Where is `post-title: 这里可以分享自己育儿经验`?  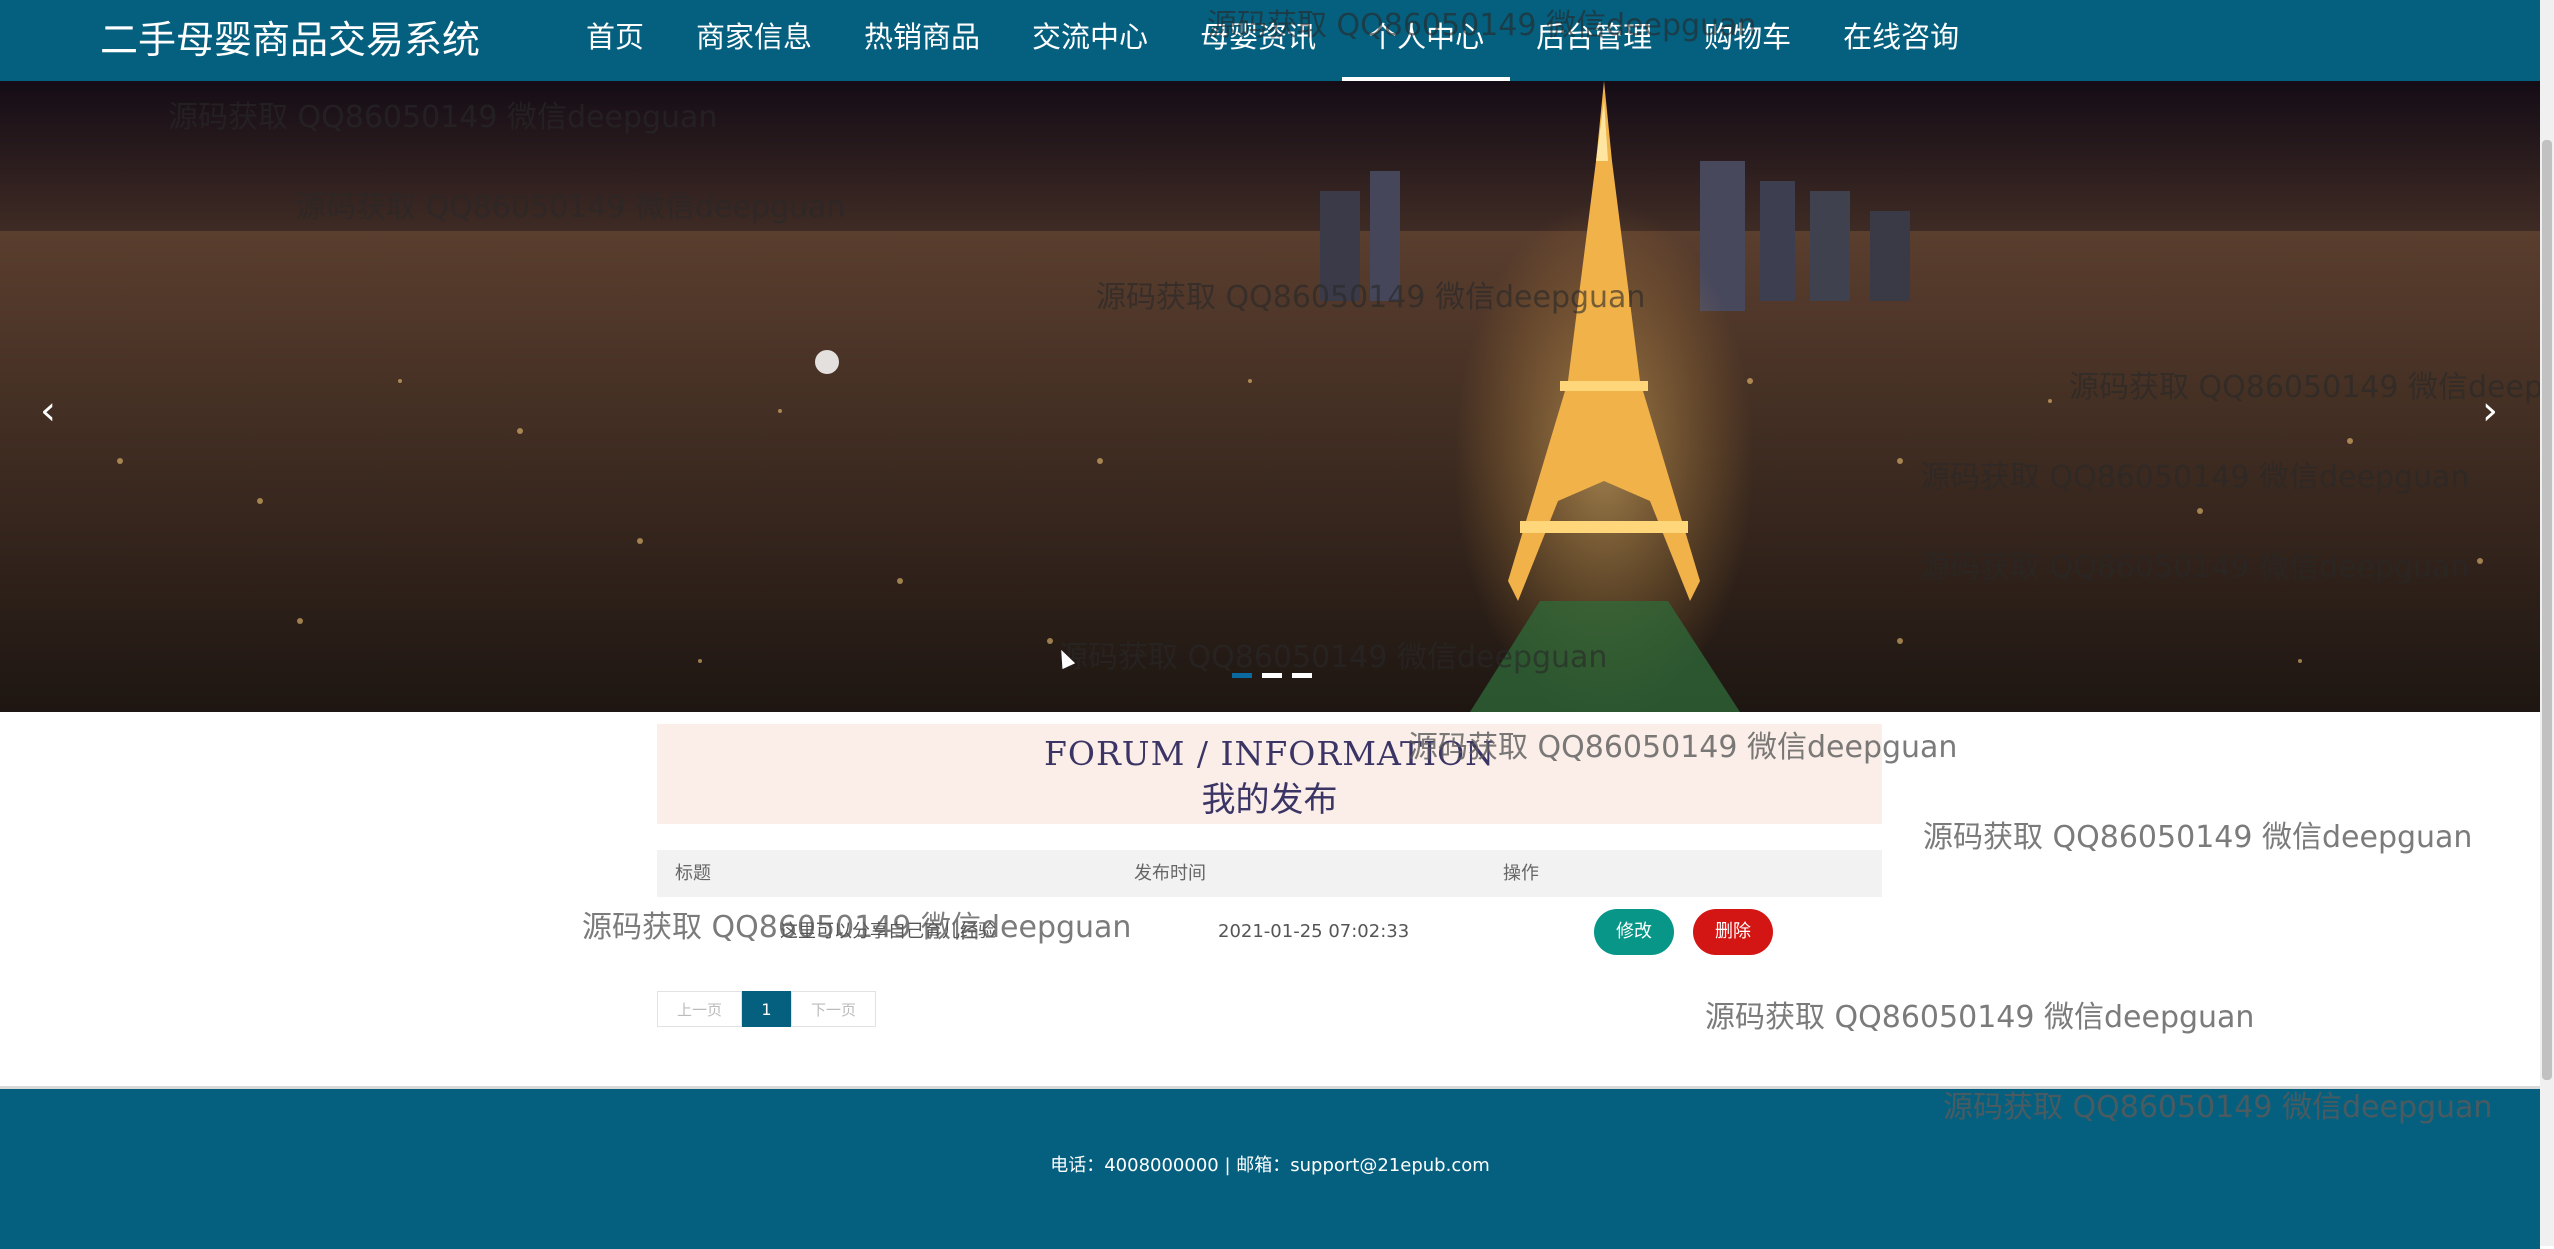 post-title: 这里可以分享自己育儿经验 is located at coordinates (888, 932).